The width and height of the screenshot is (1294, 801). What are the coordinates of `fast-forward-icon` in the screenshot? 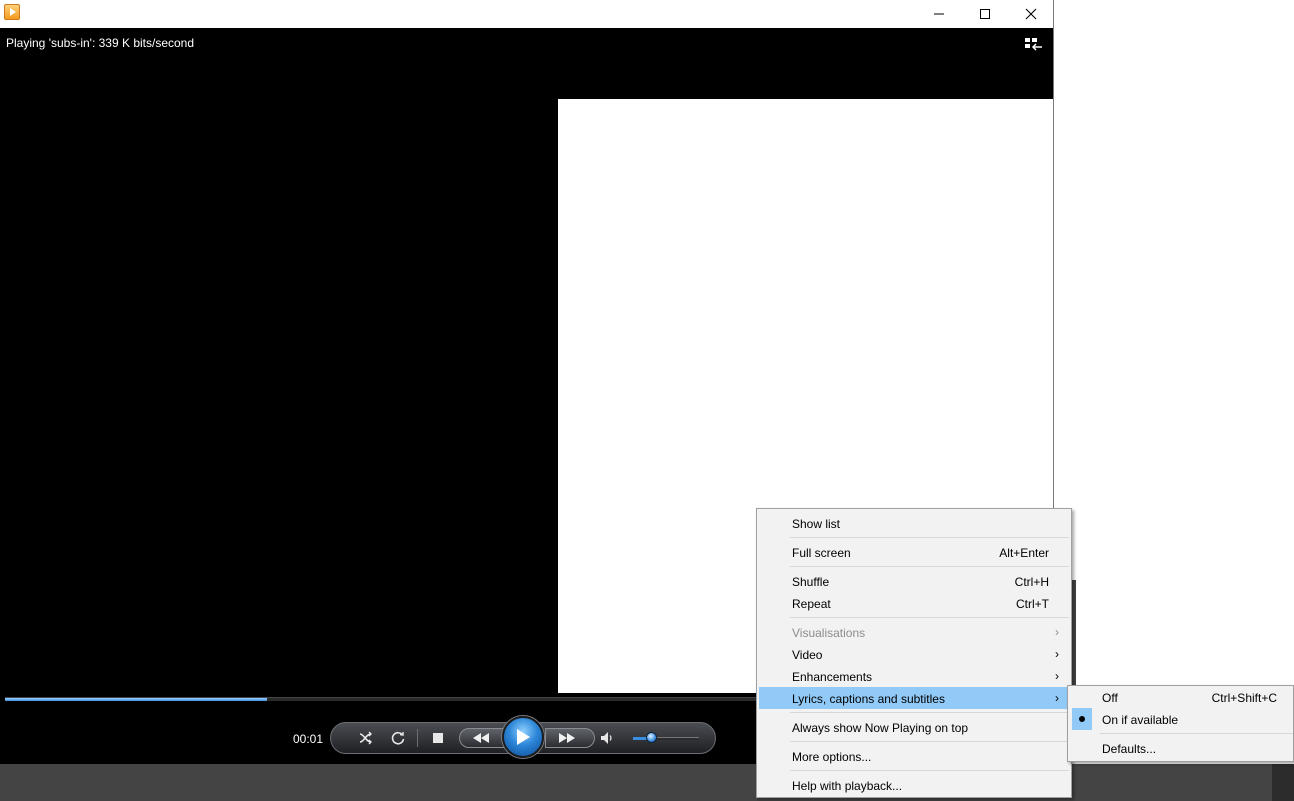 It's located at (567, 738).